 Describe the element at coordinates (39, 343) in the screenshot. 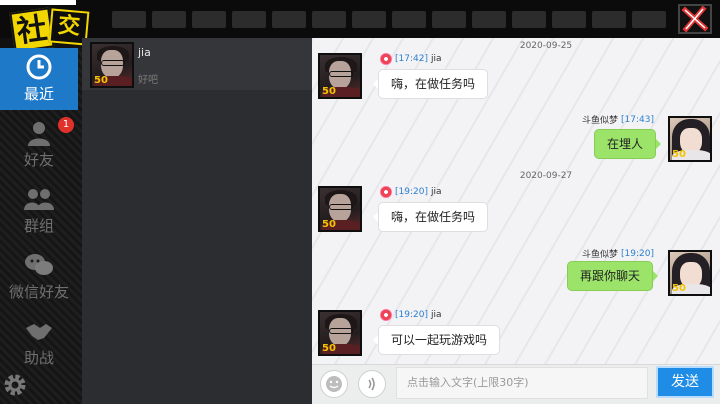

I see `nav-item-assist: 助战` at that location.